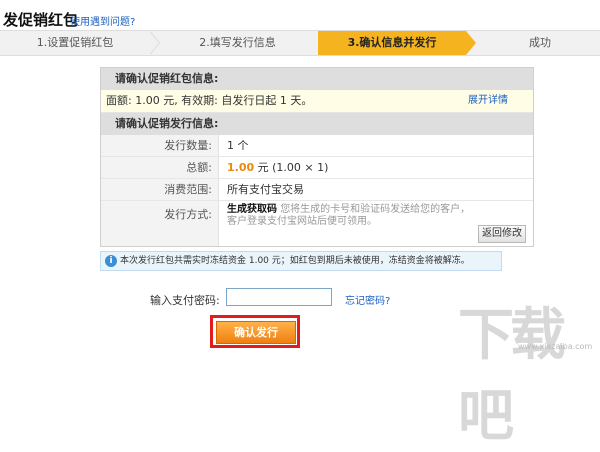 The height and width of the screenshot is (452, 600). What do you see at coordinates (317, 124) in the screenshot?
I see `section-heading-issue: 请确认促销发行信息:` at bounding box center [317, 124].